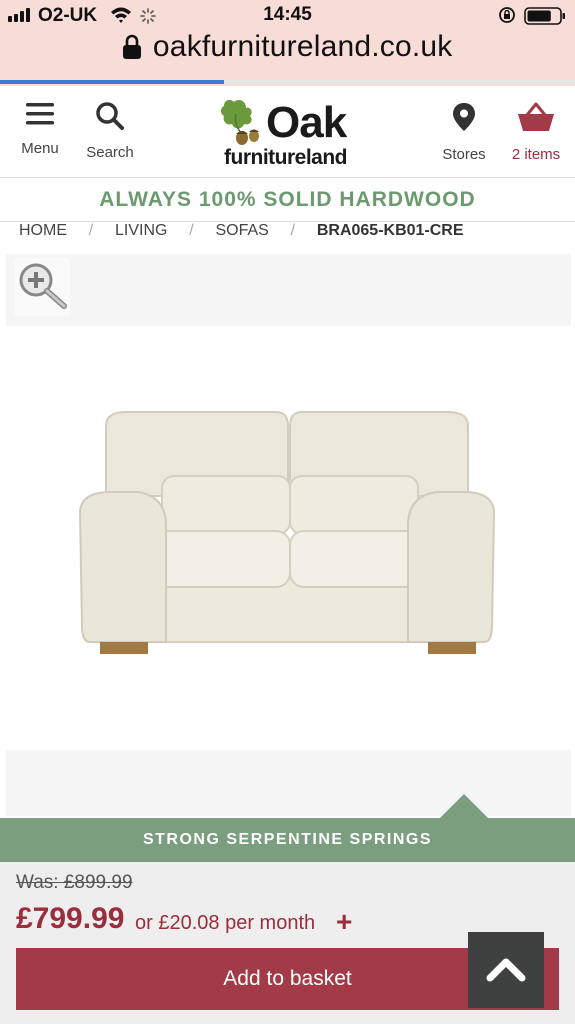 The width and height of the screenshot is (575, 1024). What do you see at coordinates (287, 82) in the screenshot?
I see `page-load-progress` at bounding box center [287, 82].